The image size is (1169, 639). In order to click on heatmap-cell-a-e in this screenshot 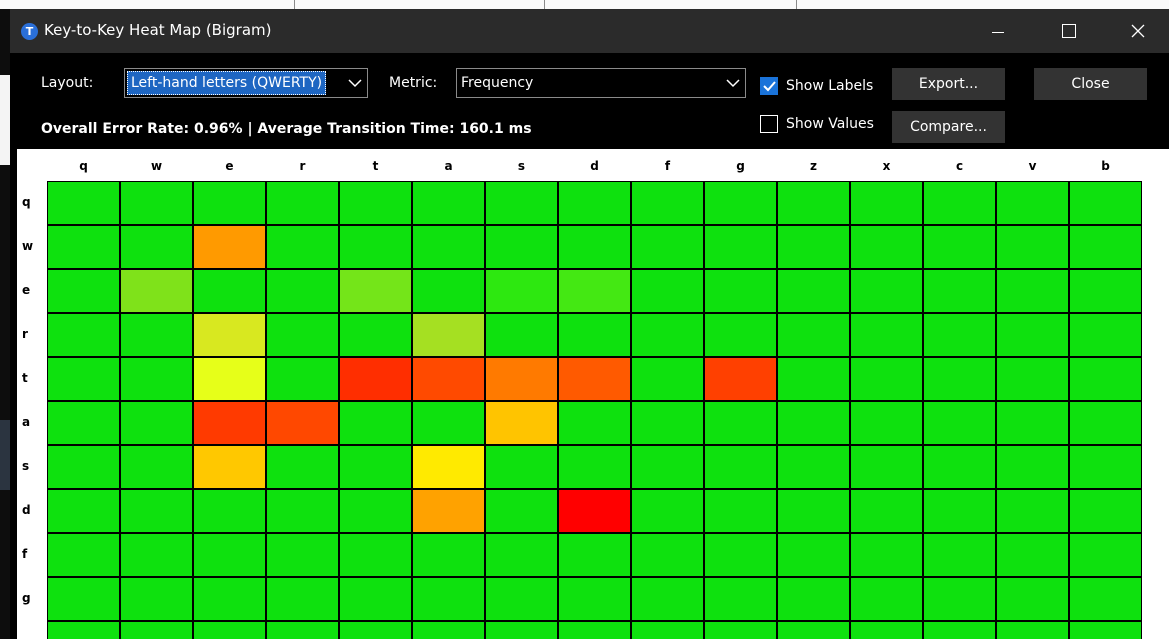, I will do `click(229, 423)`.